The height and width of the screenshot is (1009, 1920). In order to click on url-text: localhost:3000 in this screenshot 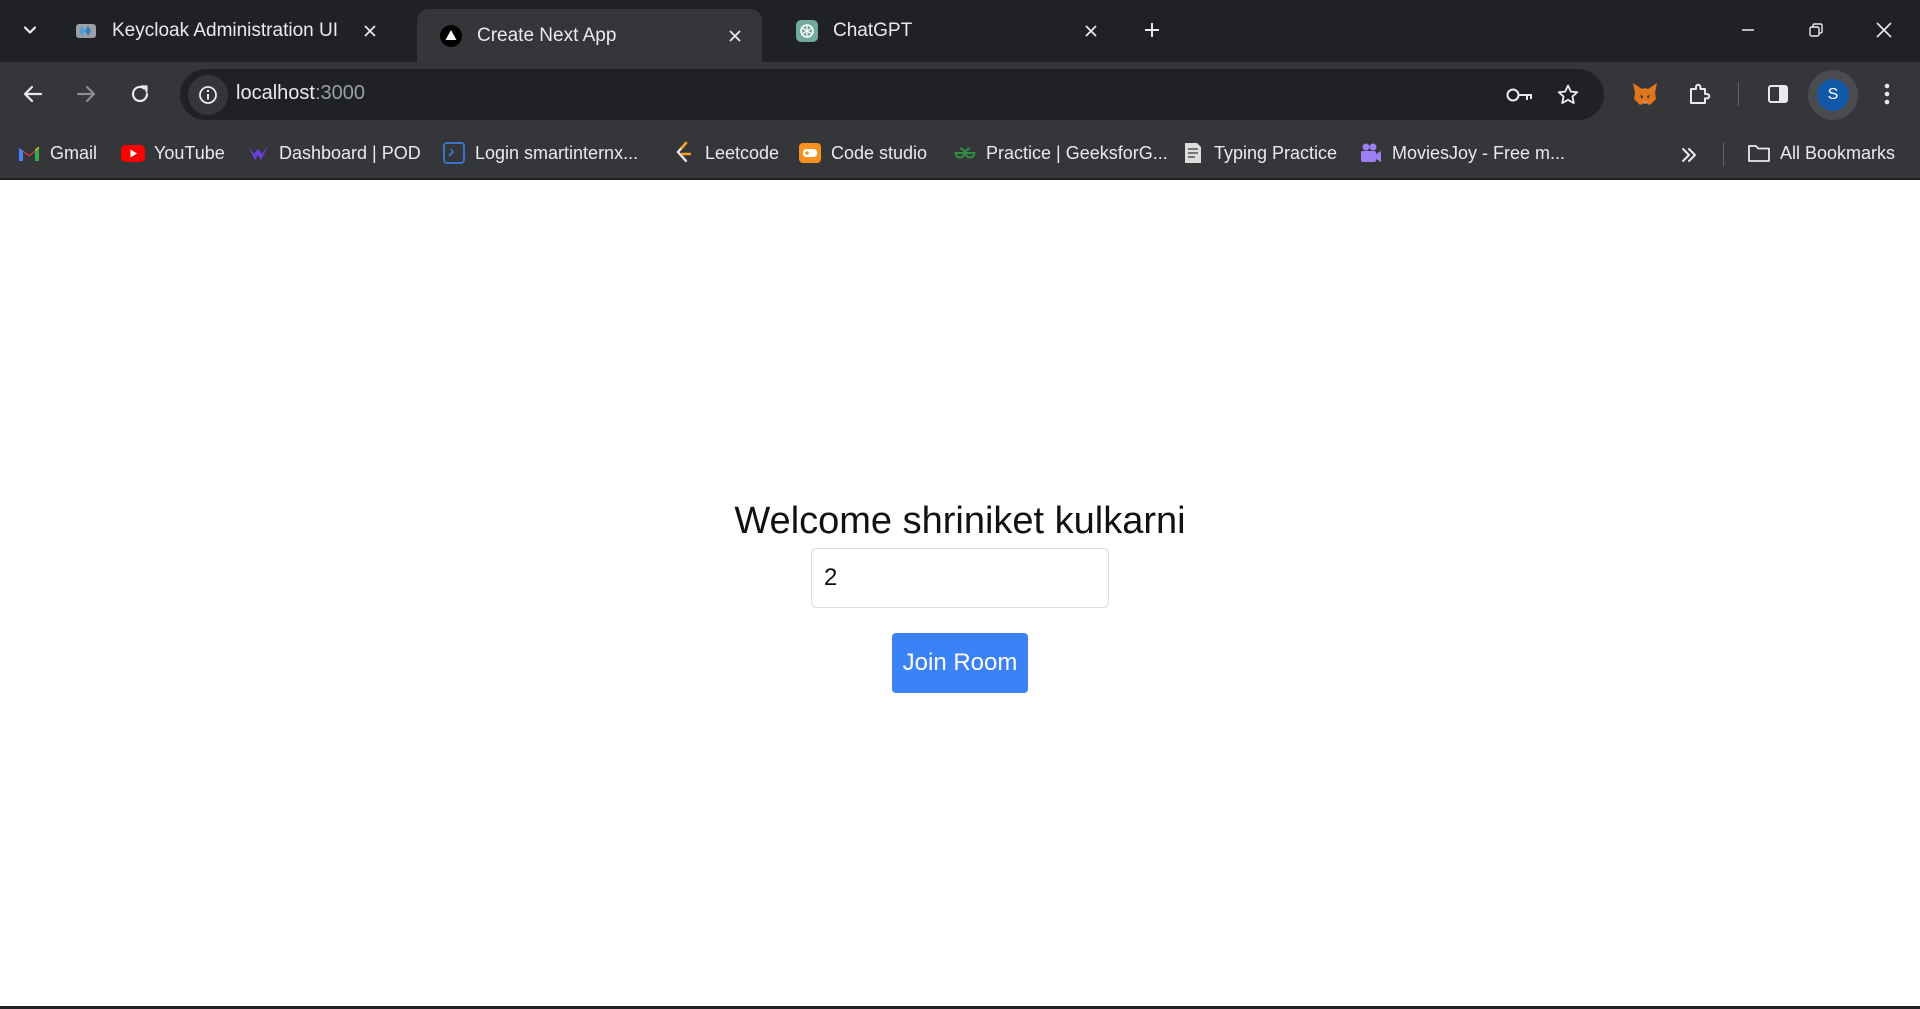, I will do `click(300, 93)`.